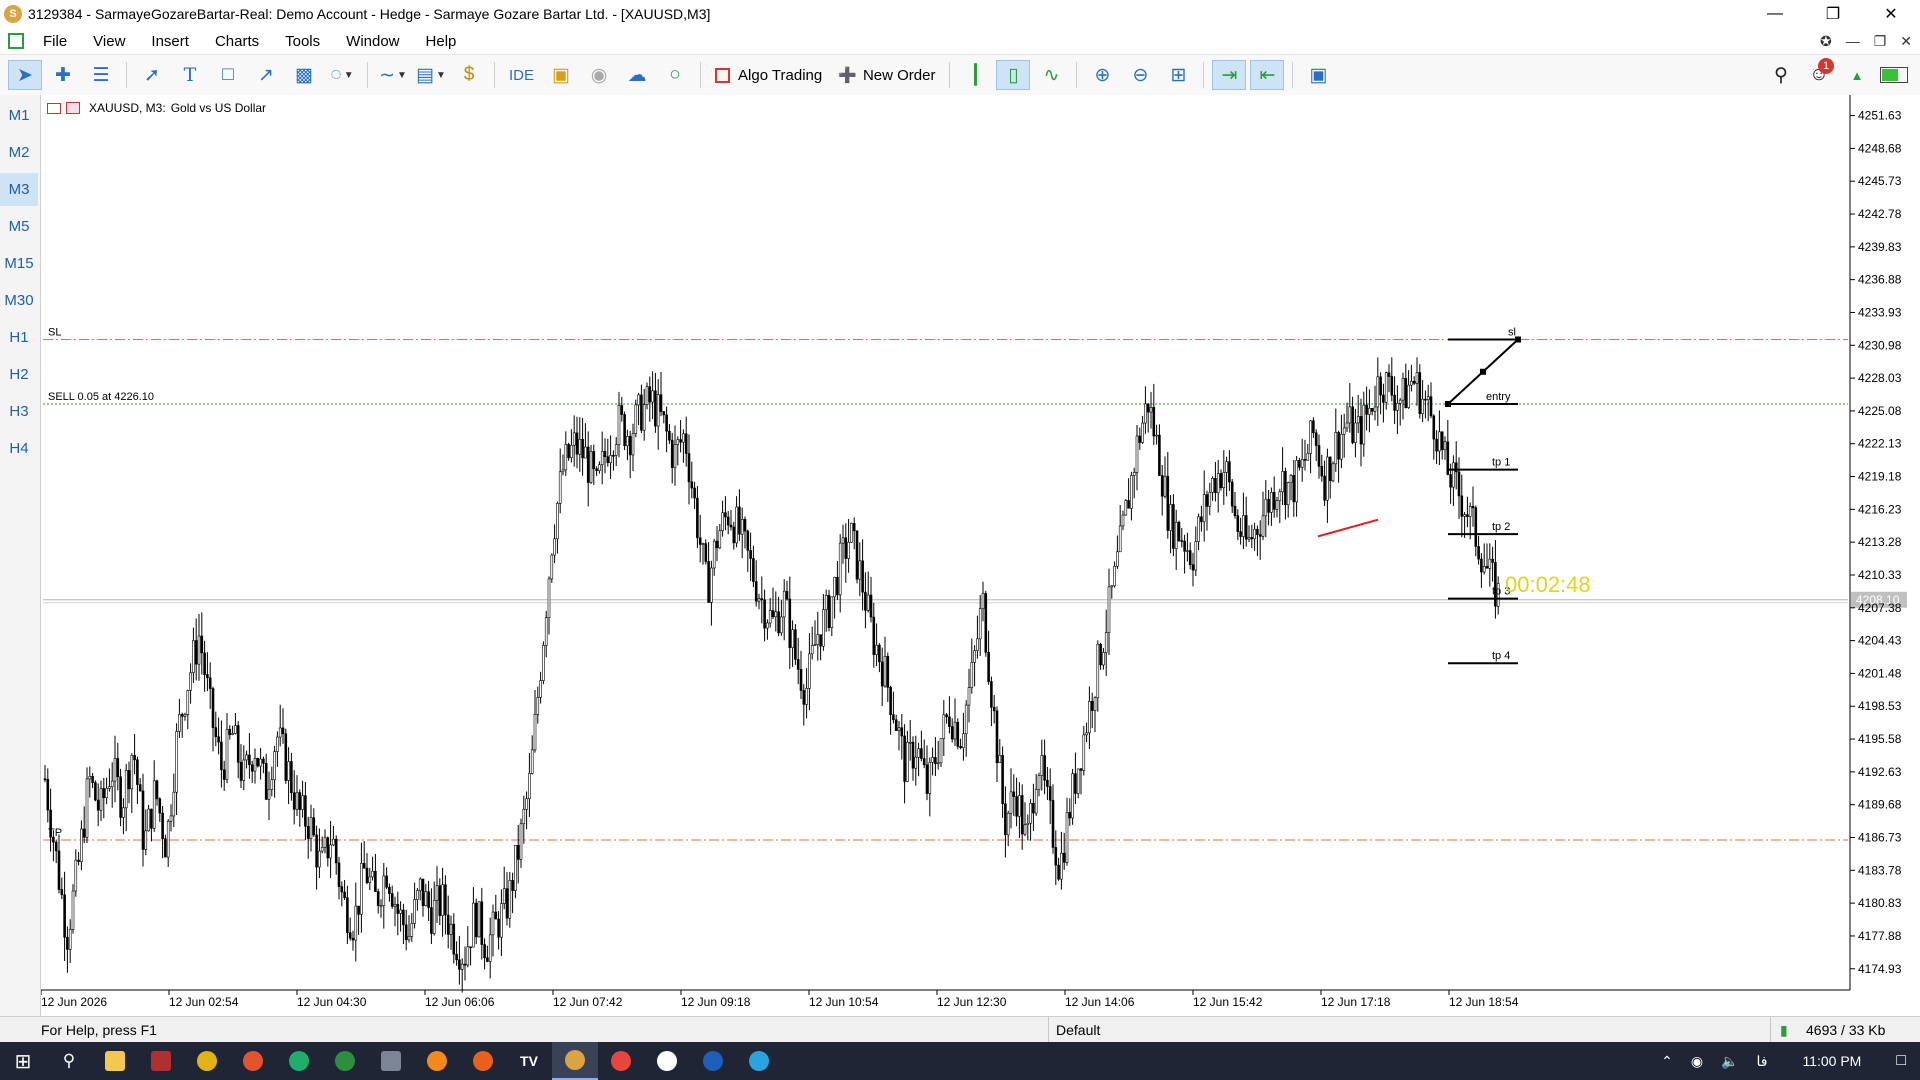 The width and height of the screenshot is (1920, 1080). I want to click on menu-insert: Insert, so click(170, 41).